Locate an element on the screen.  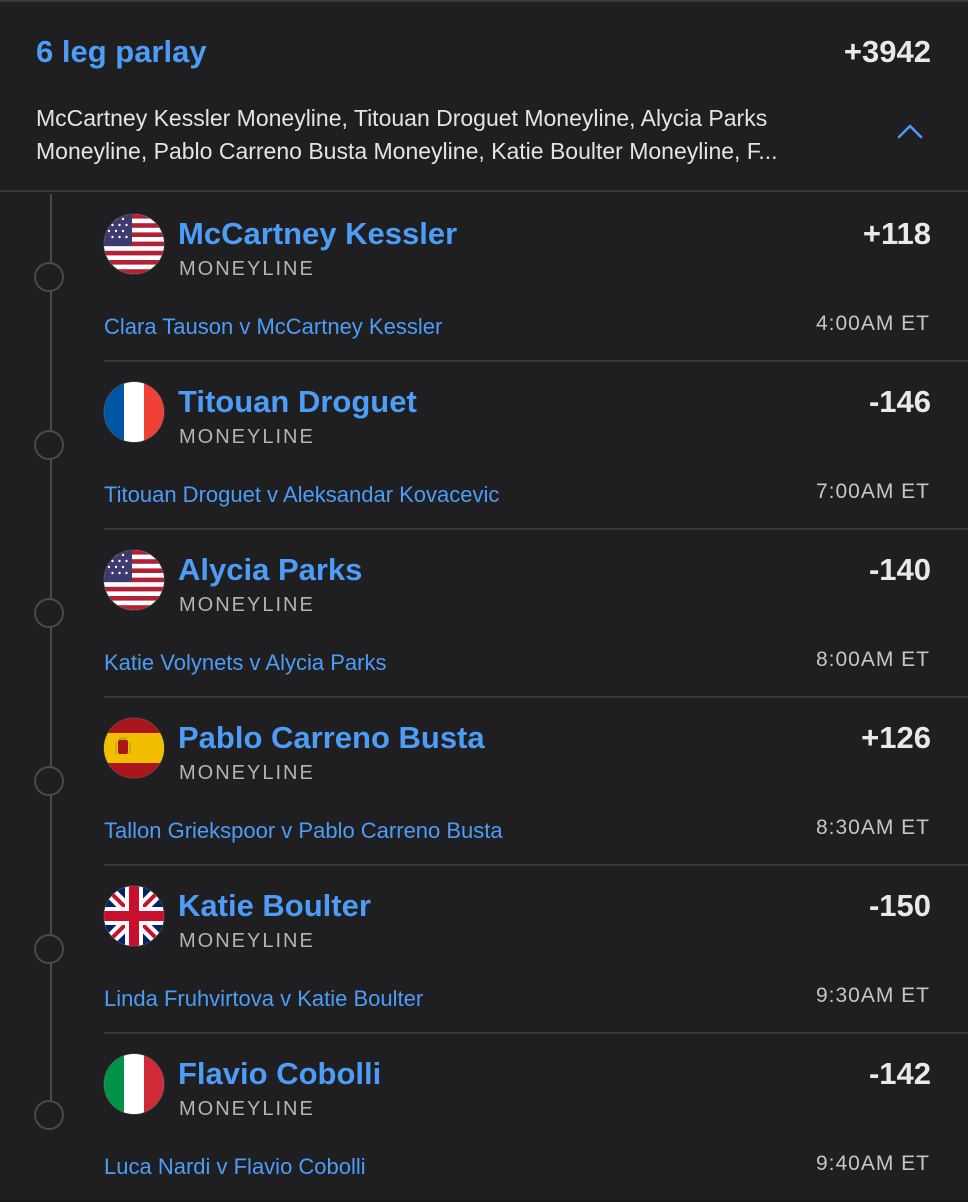
leg-player-name: Katie Boulter is located at coordinates (274, 906).